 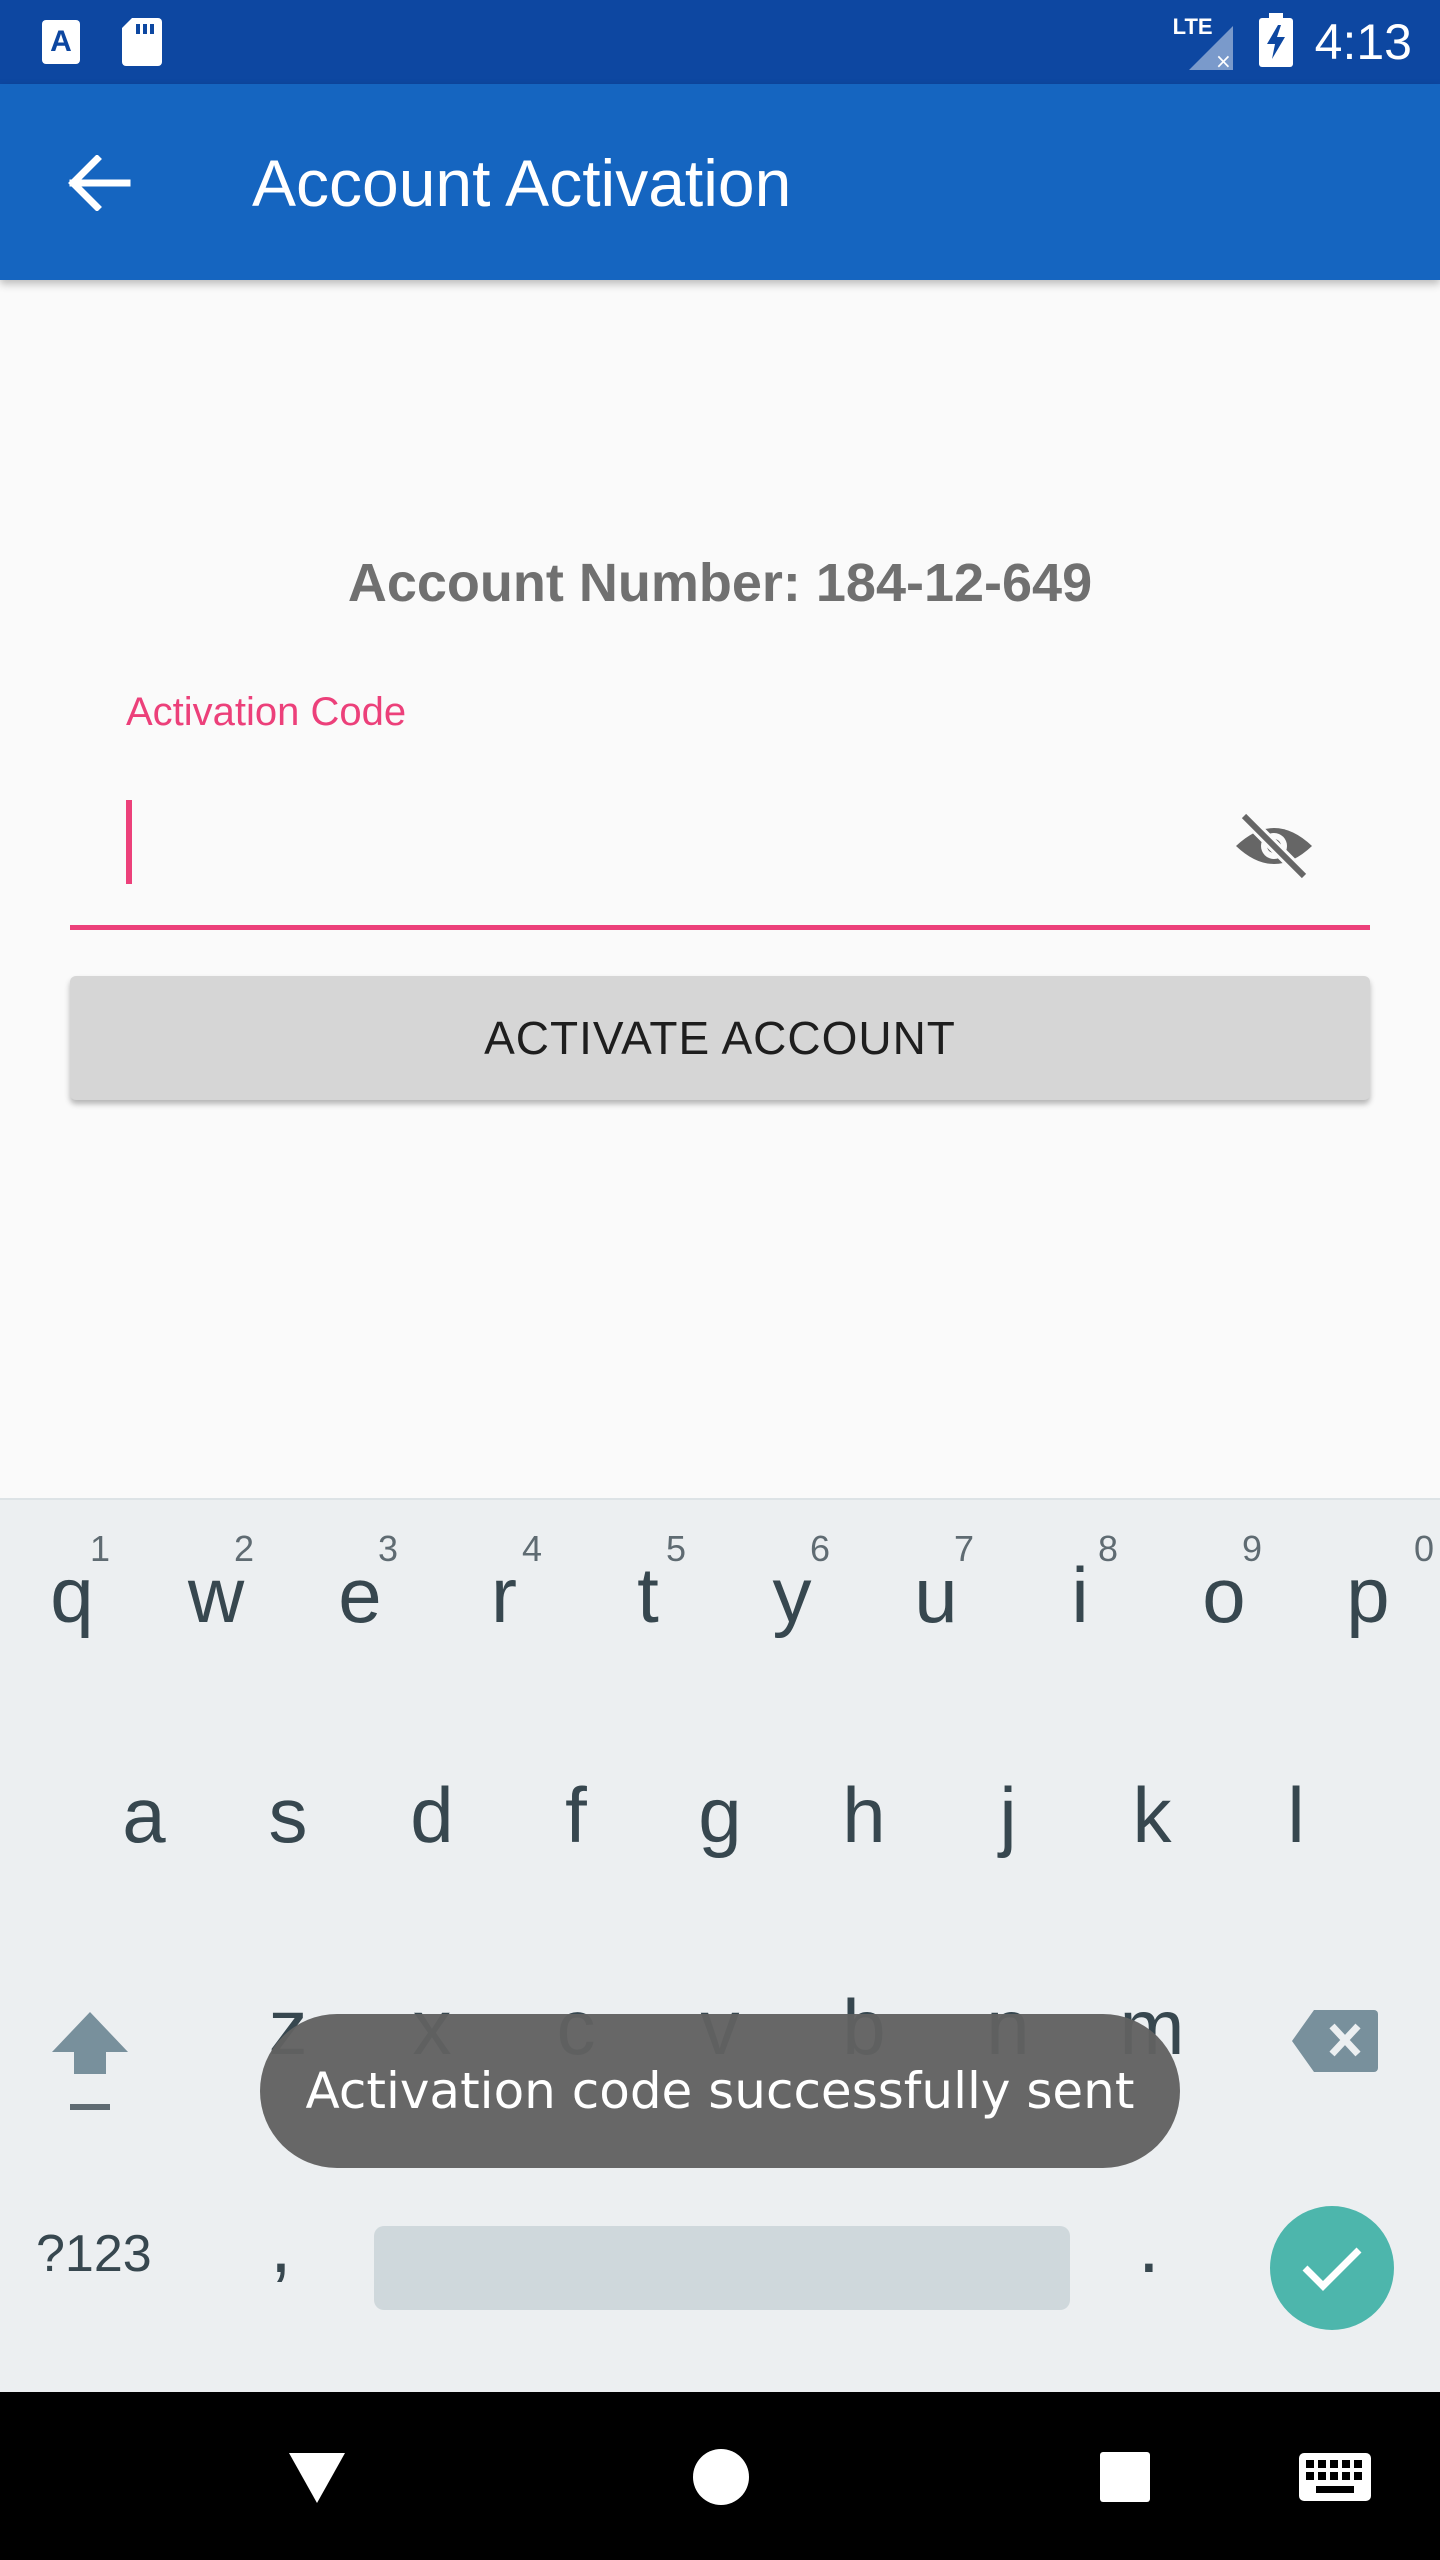 I want to click on shift-icon, so click(x=100, y=2070).